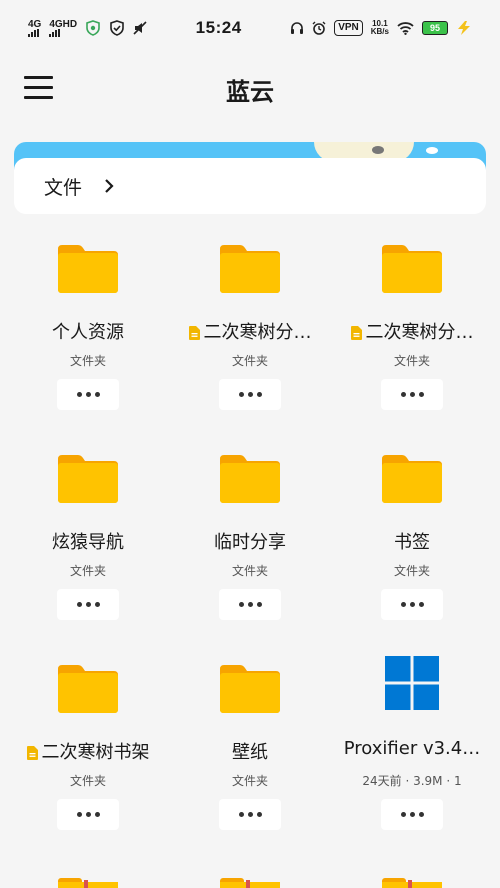 The height and width of the screenshot is (888, 500). I want to click on file-grid-item: 临时分享 文件夹, so click(250, 545).